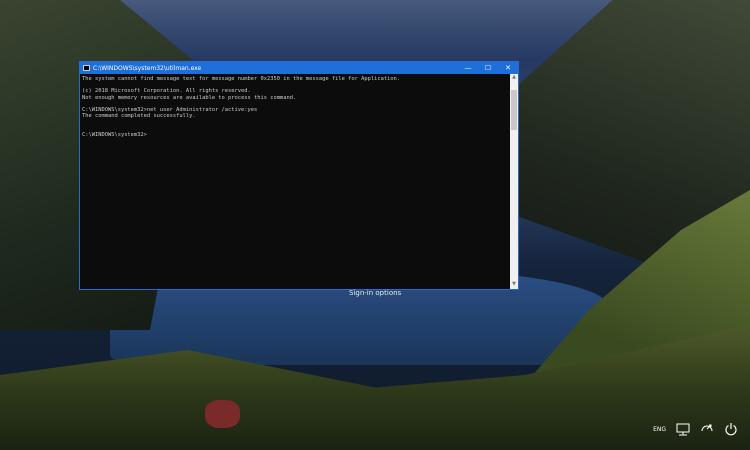 This screenshot has height=450, width=750. Describe the element at coordinates (468, 68) in the screenshot. I see `minimize-button: —` at that location.